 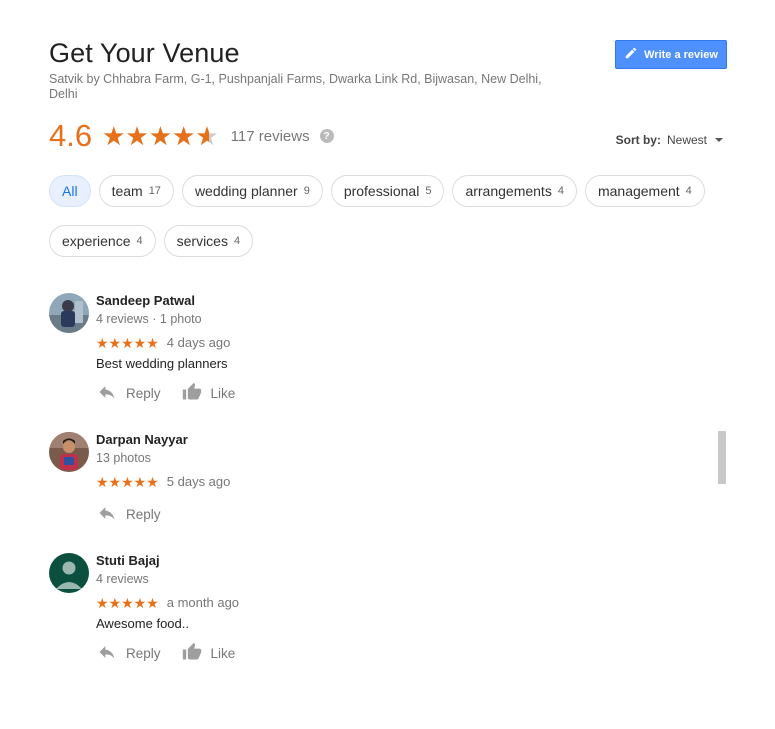 I want to click on chip-team: team 17, so click(x=136, y=191).